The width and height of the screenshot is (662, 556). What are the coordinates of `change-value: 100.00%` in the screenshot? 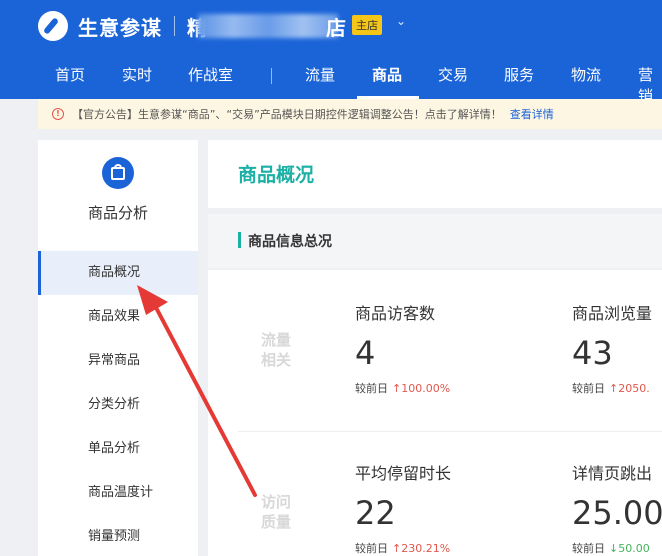 It's located at (426, 388).